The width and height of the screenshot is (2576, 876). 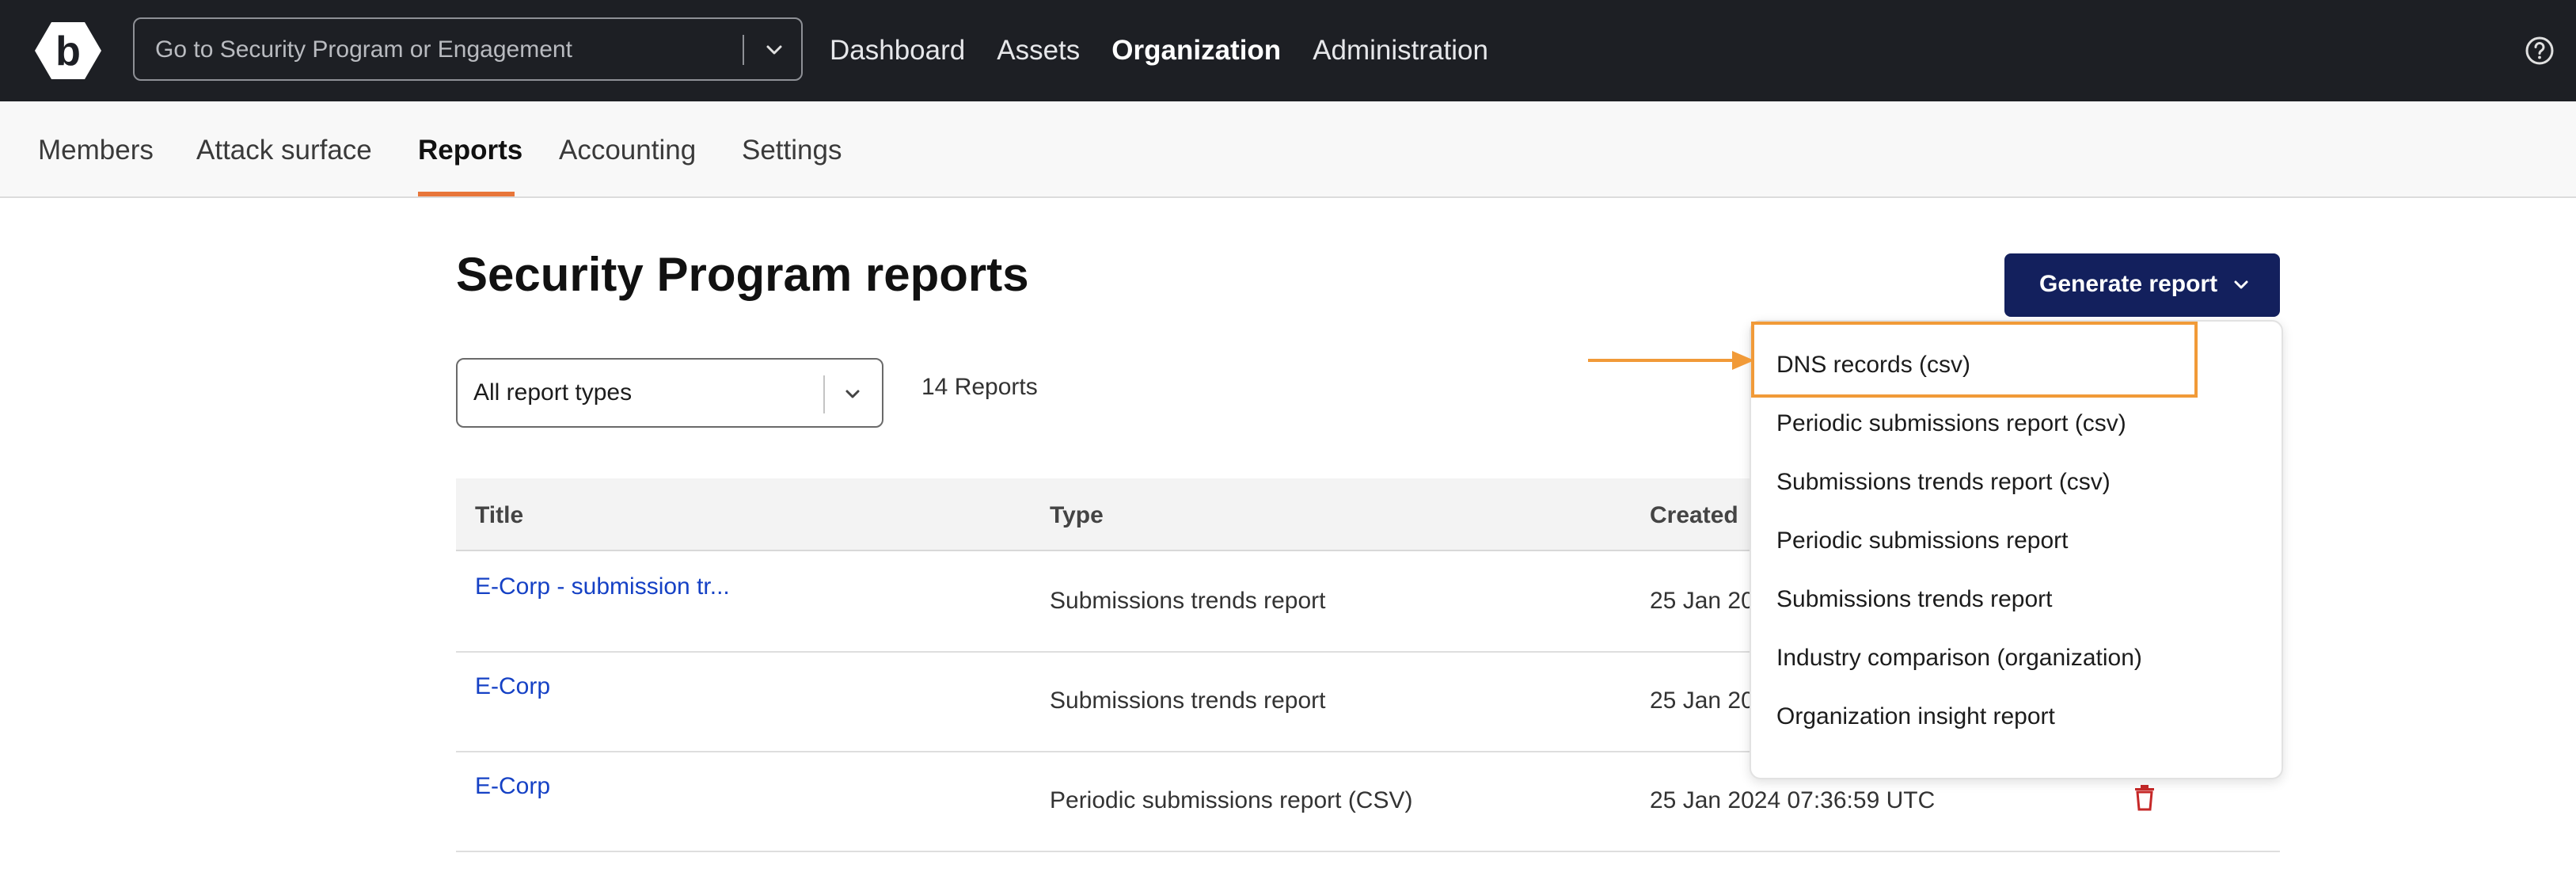 I want to click on logo-icon: b, so click(x=68, y=51).